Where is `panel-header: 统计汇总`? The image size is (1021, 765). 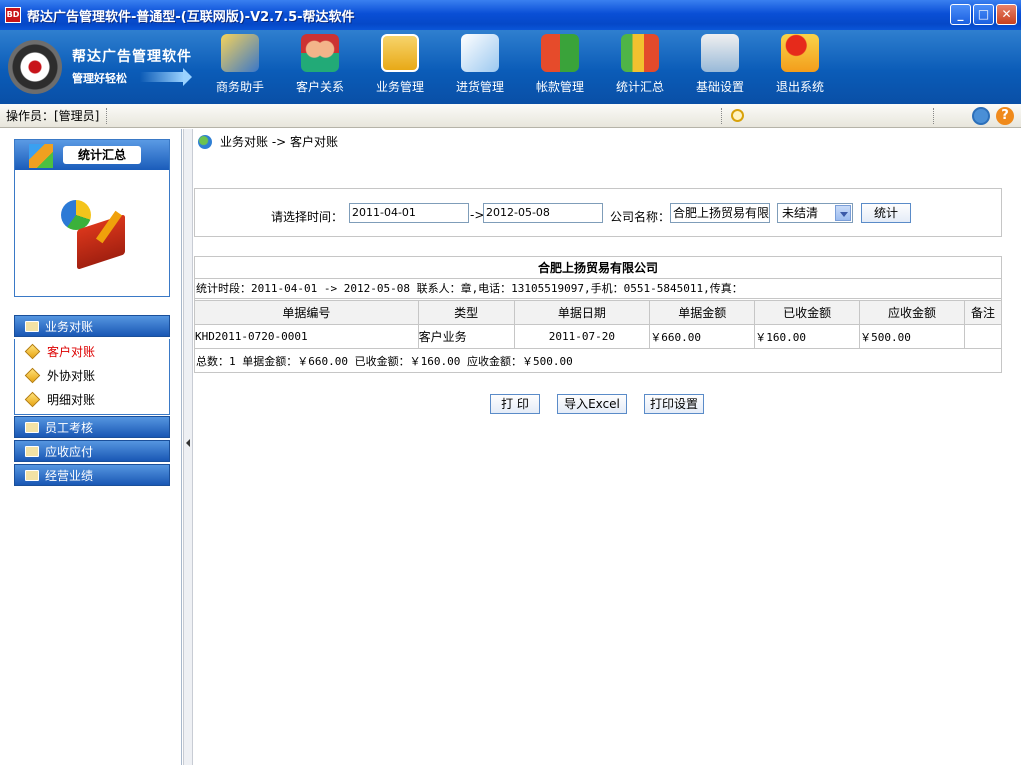 panel-header: 统计汇总 is located at coordinates (92, 155).